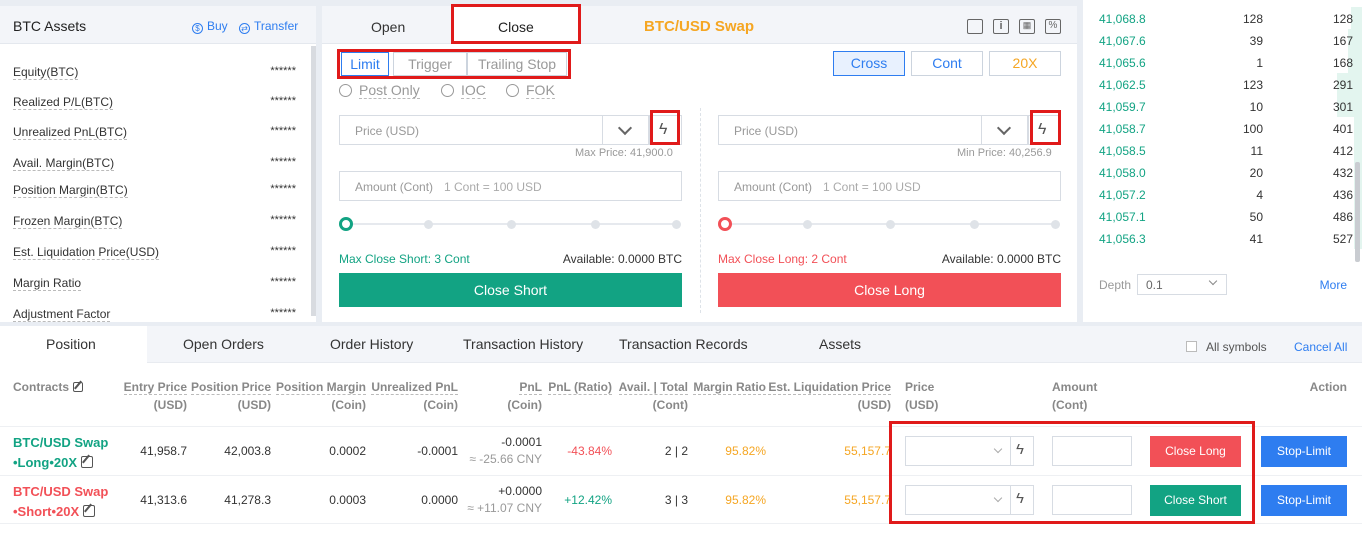 The image size is (1362, 543). What do you see at coordinates (1122, 239) in the screenshot?
I see `book-price: 41,056.3` at bounding box center [1122, 239].